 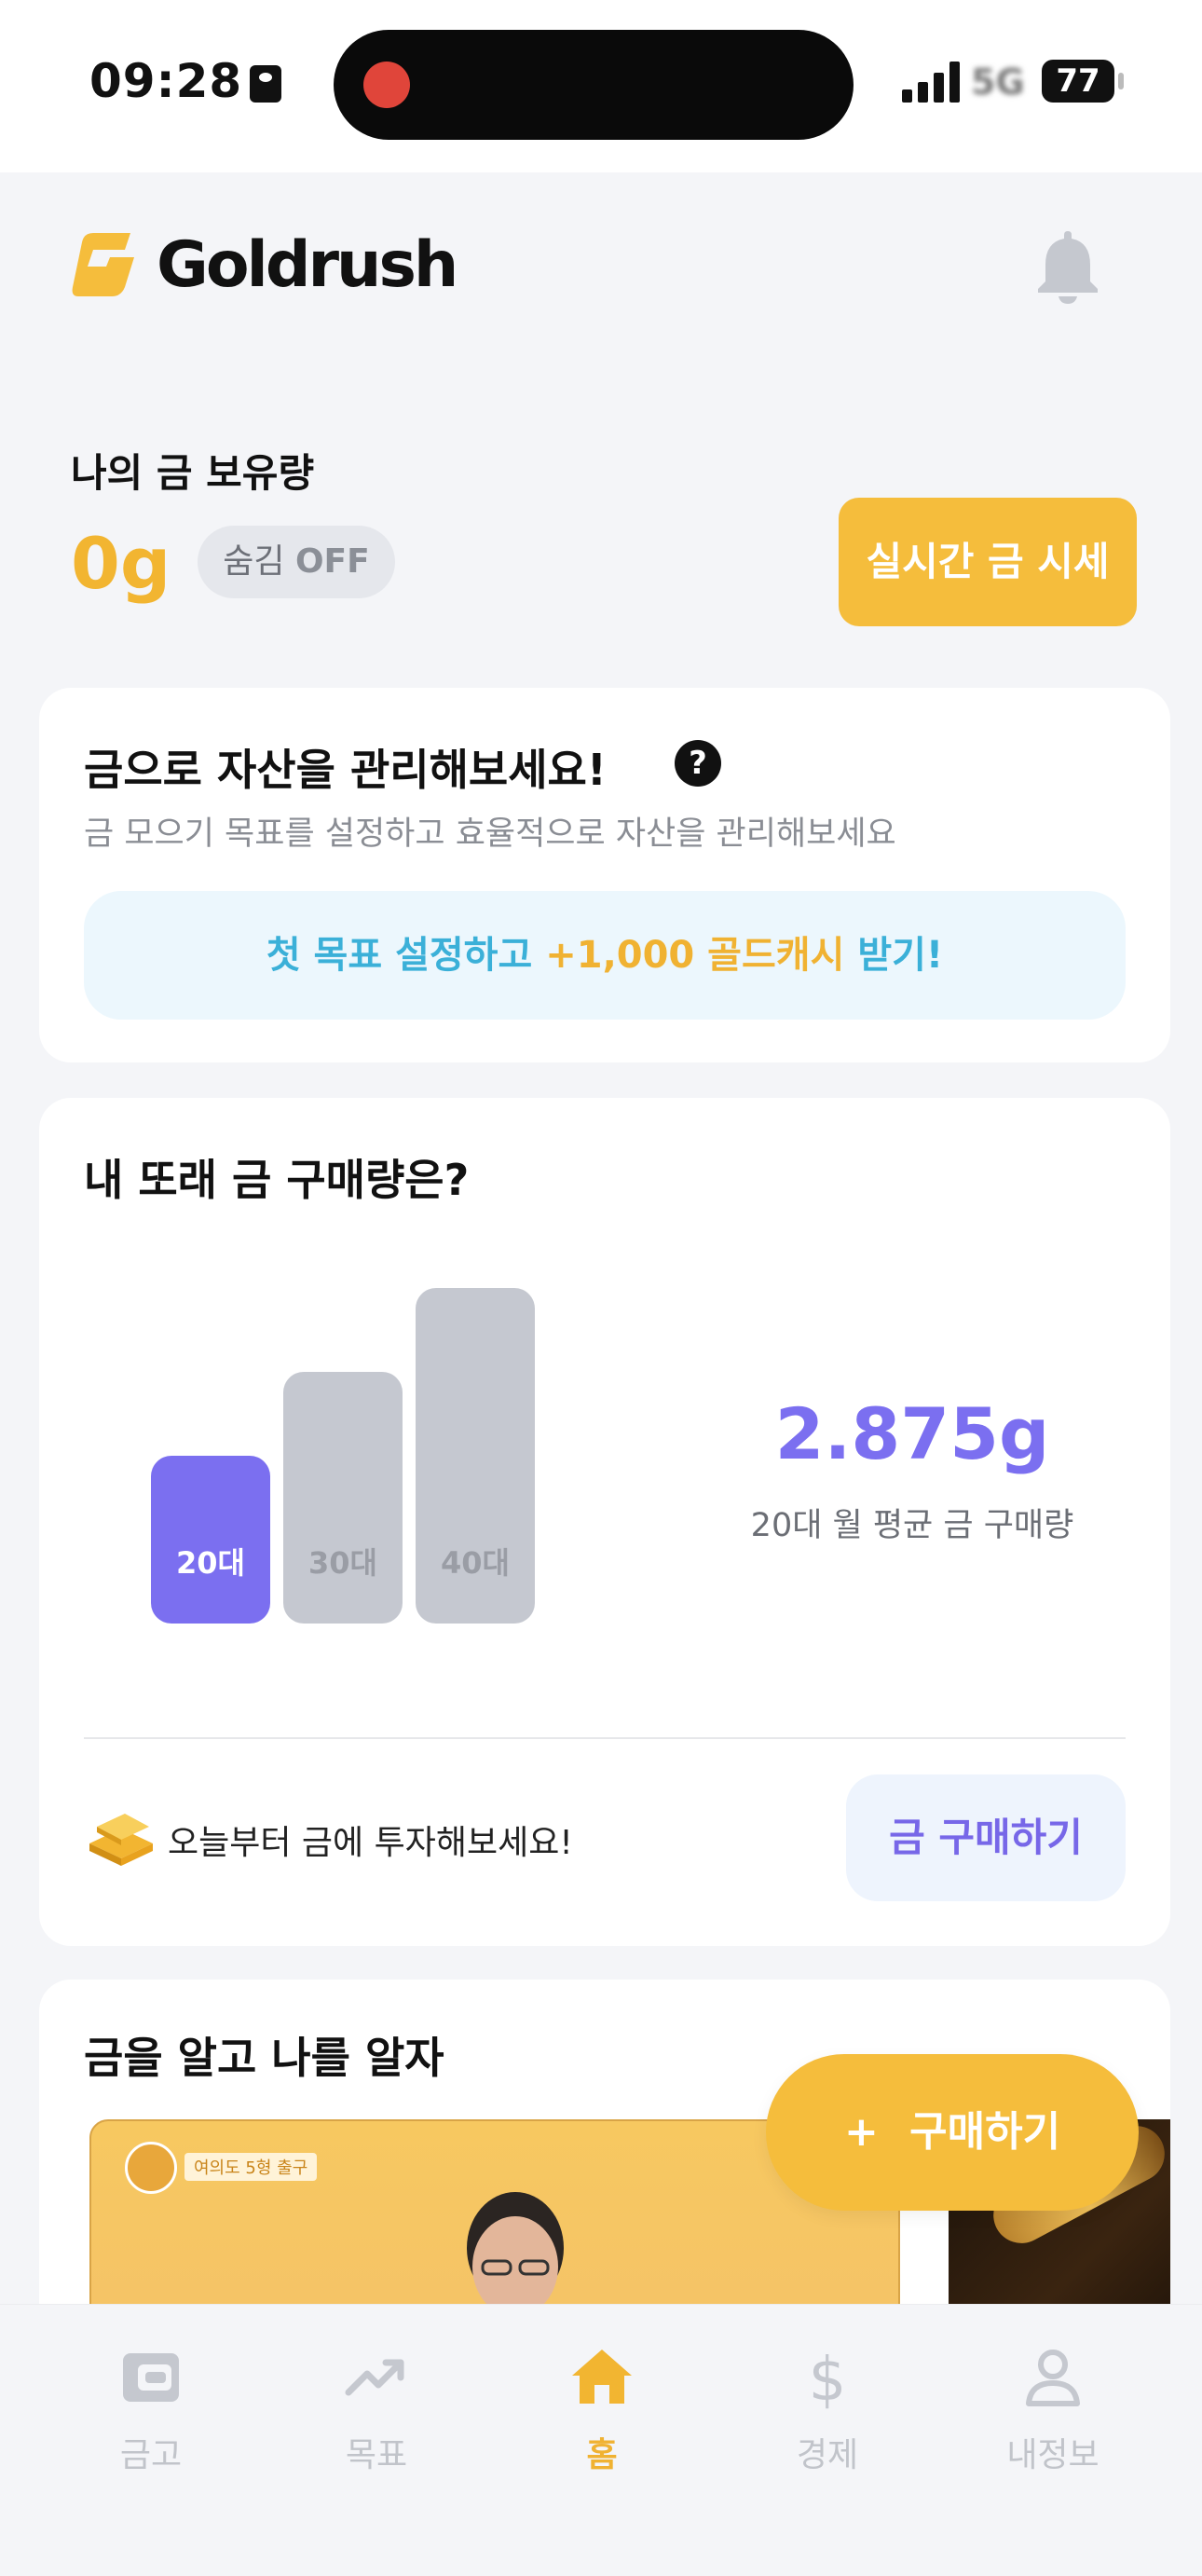 What do you see at coordinates (251, 2167) in the screenshot?
I see `thumbnail-label: 여의도 5형 출구` at bounding box center [251, 2167].